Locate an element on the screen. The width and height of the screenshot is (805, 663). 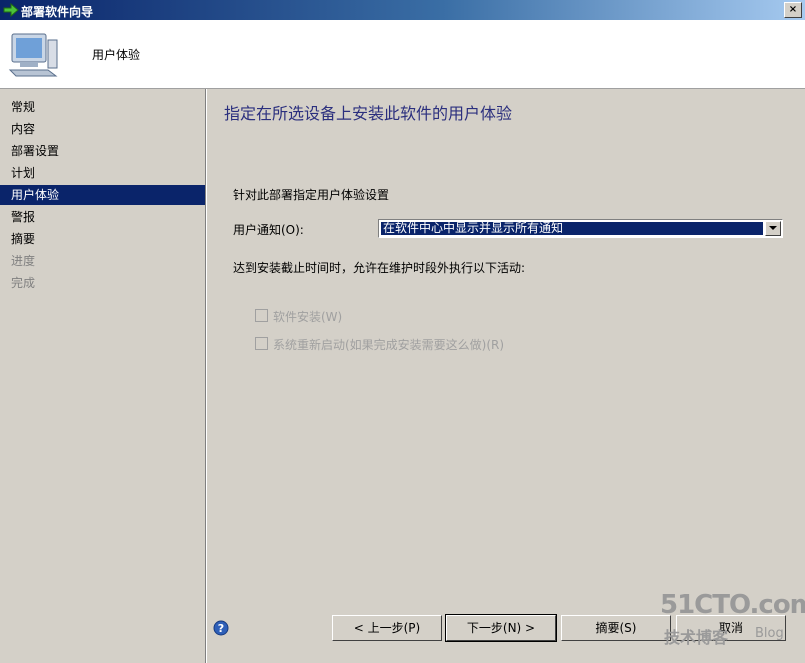
notification-label: 用户通知(O): is located at coordinates (268, 230).